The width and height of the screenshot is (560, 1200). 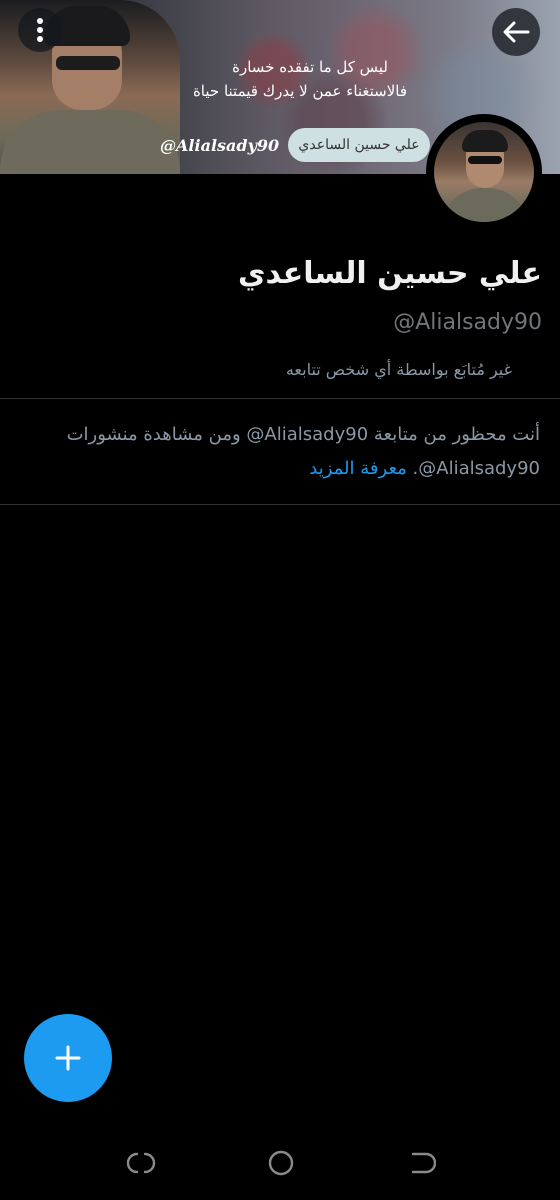 I want to click on banner-watermark: @Alialsady90, so click(x=220, y=145).